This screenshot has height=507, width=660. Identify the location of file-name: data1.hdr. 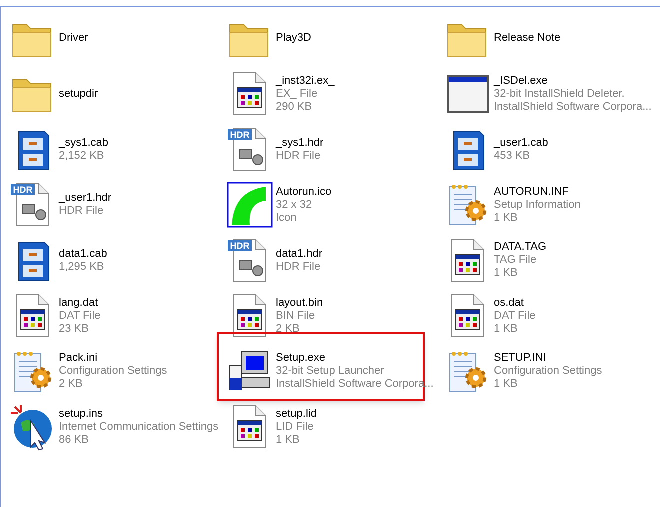
(299, 254).